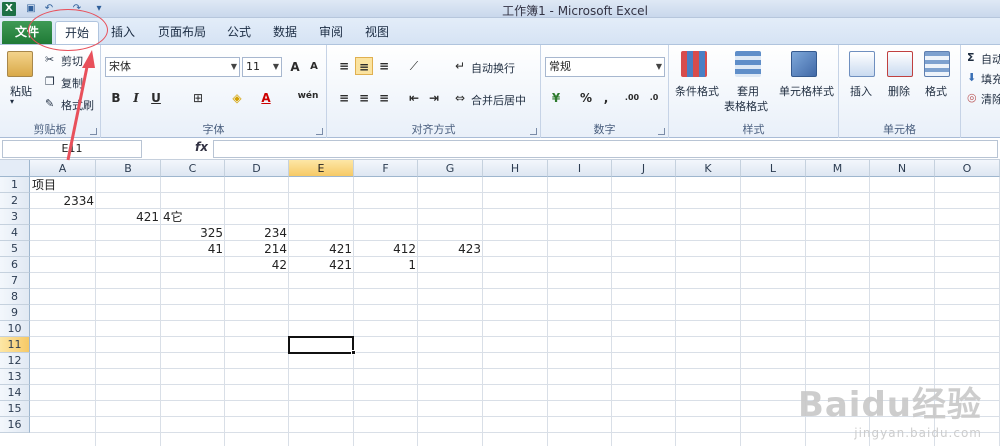 The height and width of the screenshot is (446, 1000). Describe the element at coordinates (321, 249) in the screenshot. I see `cell-e5: 421` at that location.